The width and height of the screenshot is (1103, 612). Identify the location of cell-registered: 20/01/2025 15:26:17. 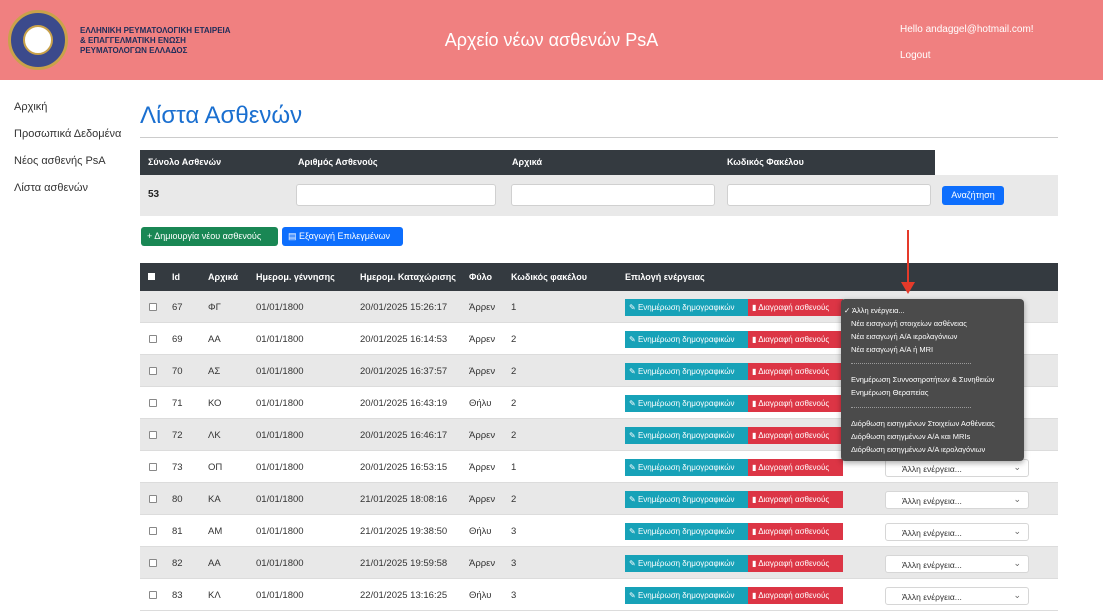
(404, 307).